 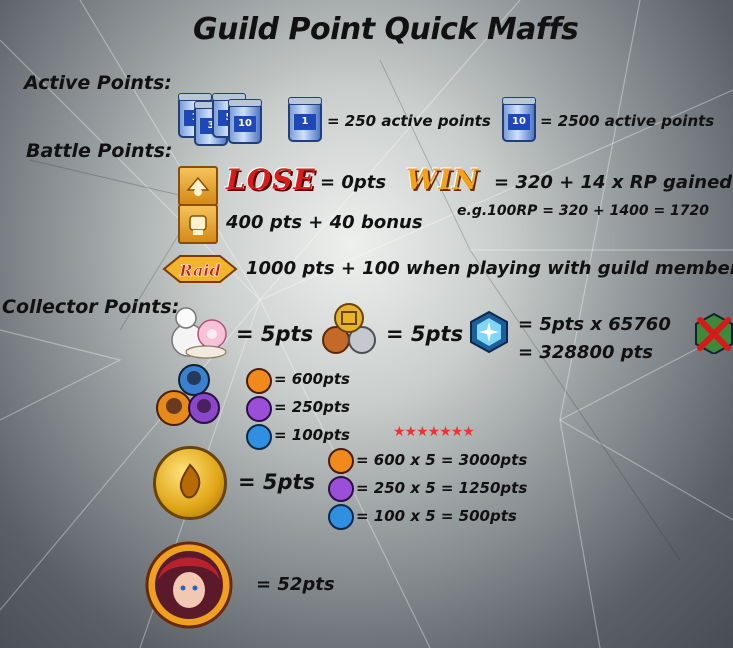 I want to click on tier3-value: = 100pts, so click(x=312, y=435).